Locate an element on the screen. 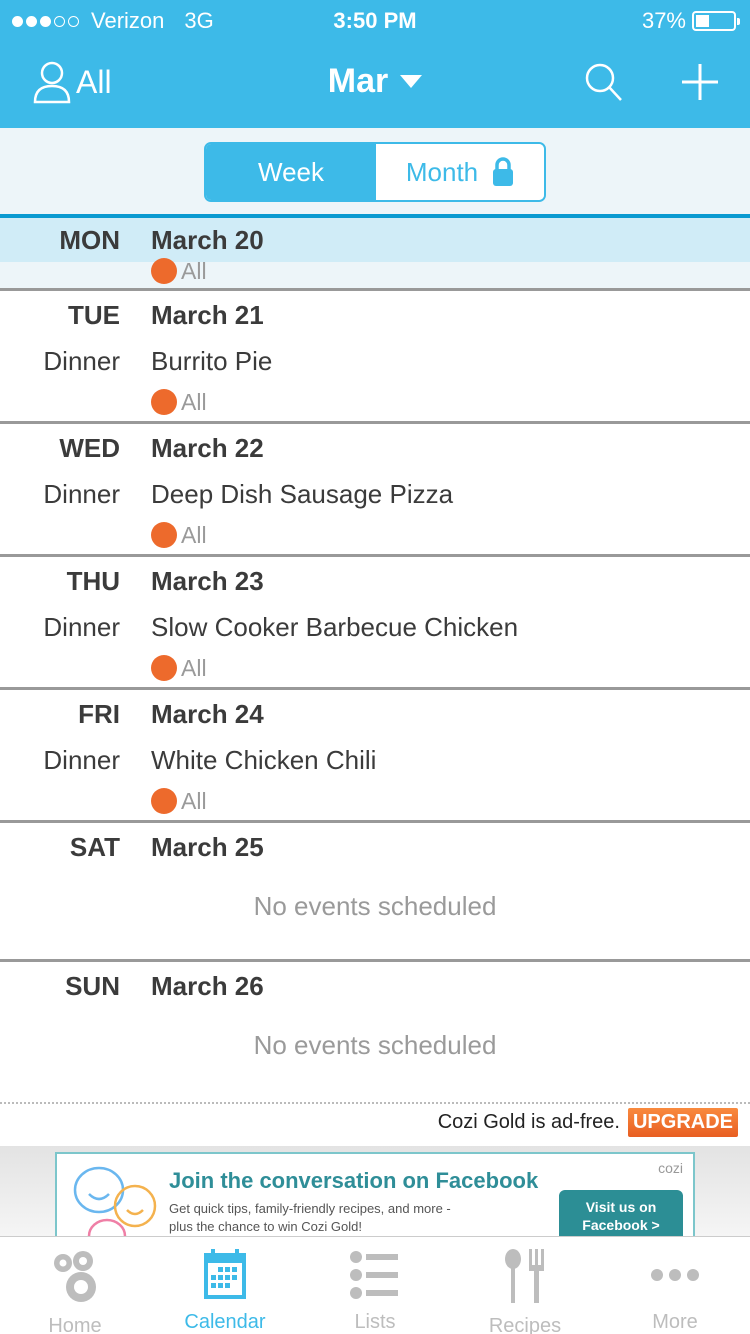 The height and width of the screenshot is (1334, 750). status-time: 3:50 PM is located at coordinates (375, 20).